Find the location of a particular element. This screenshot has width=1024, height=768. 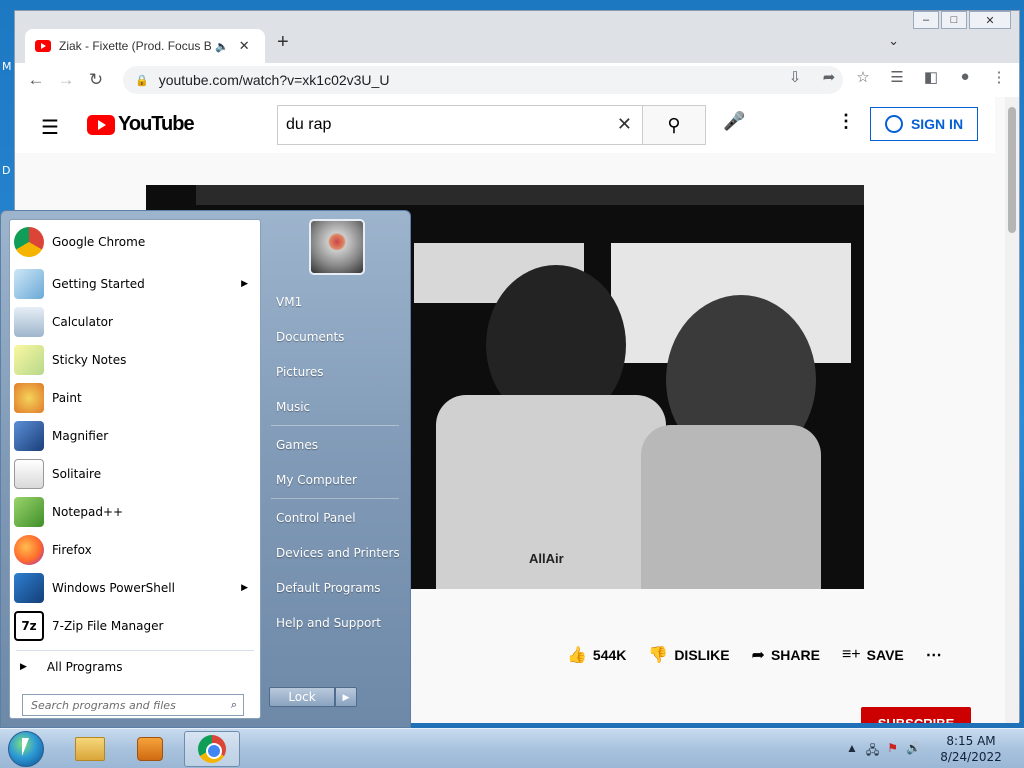

like-button: 👍 544K is located at coordinates (596, 655).